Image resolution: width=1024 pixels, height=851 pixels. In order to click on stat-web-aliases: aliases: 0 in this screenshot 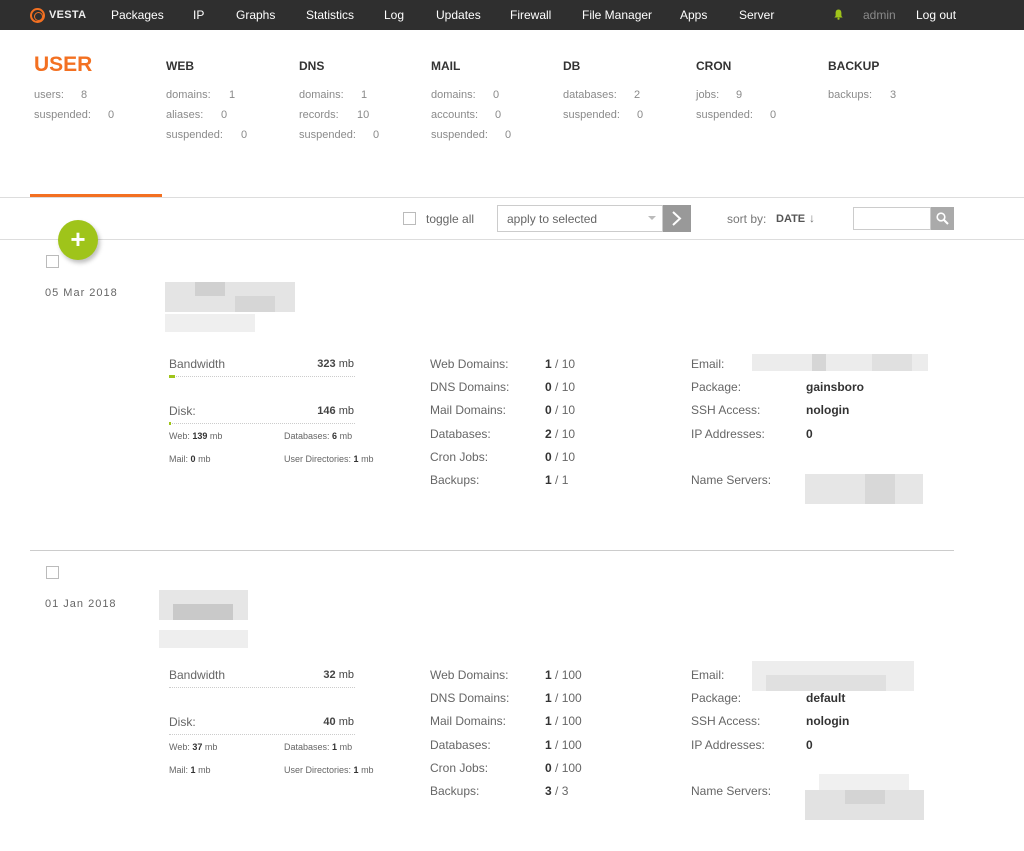, I will do `click(197, 115)`.